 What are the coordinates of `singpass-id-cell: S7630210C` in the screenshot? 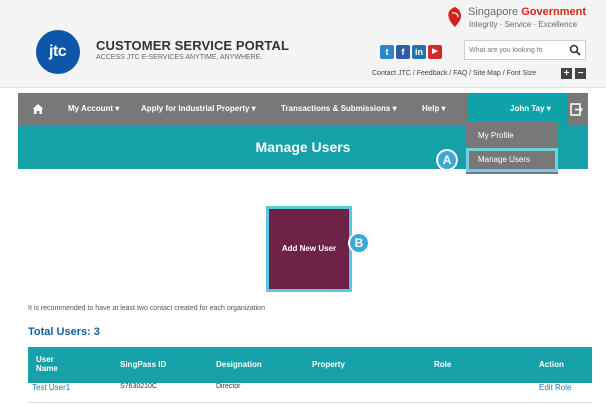 It's located at (138, 386).